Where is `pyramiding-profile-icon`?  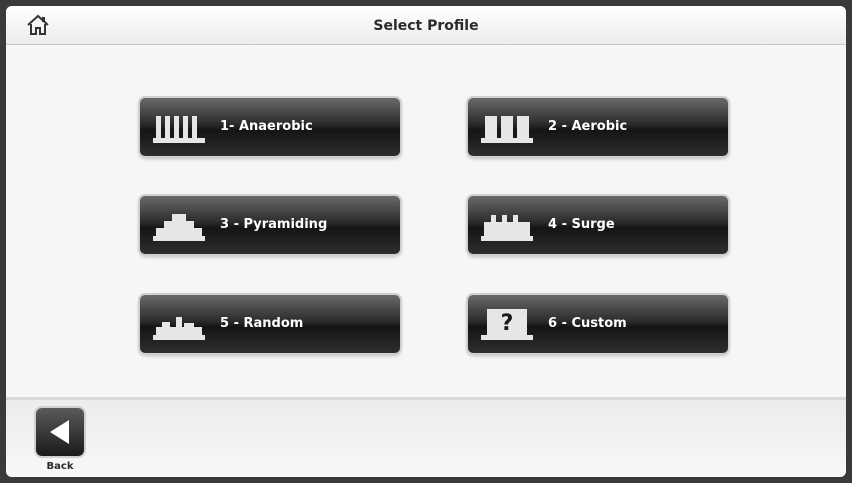 pyramiding-profile-icon is located at coordinates (179, 227).